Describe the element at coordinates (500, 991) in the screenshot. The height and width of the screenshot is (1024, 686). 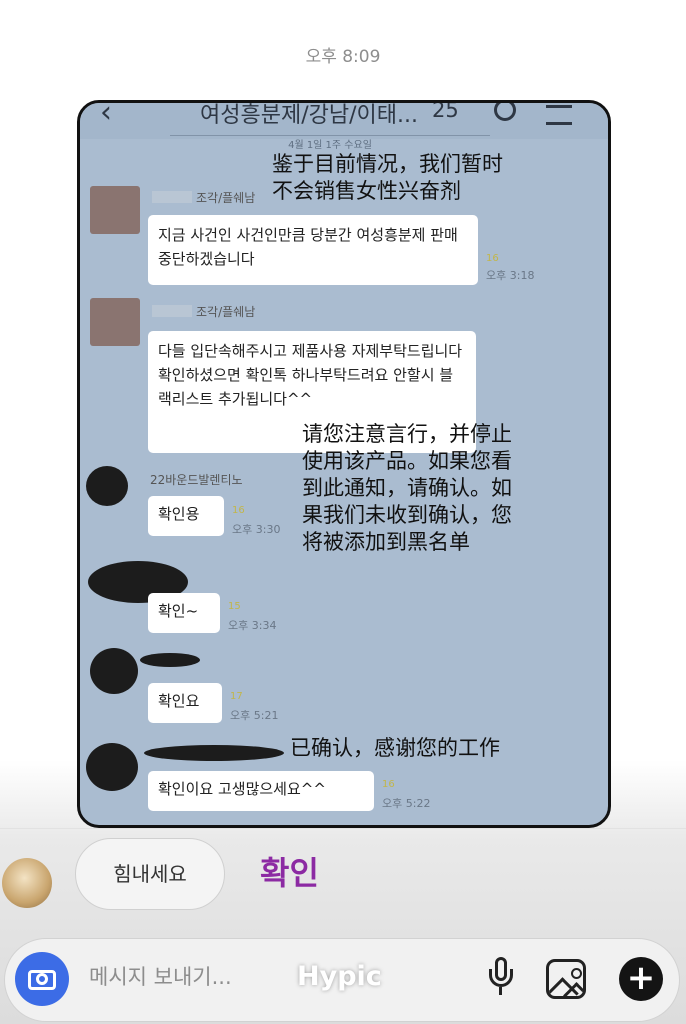
I see `mic-stem` at that location.